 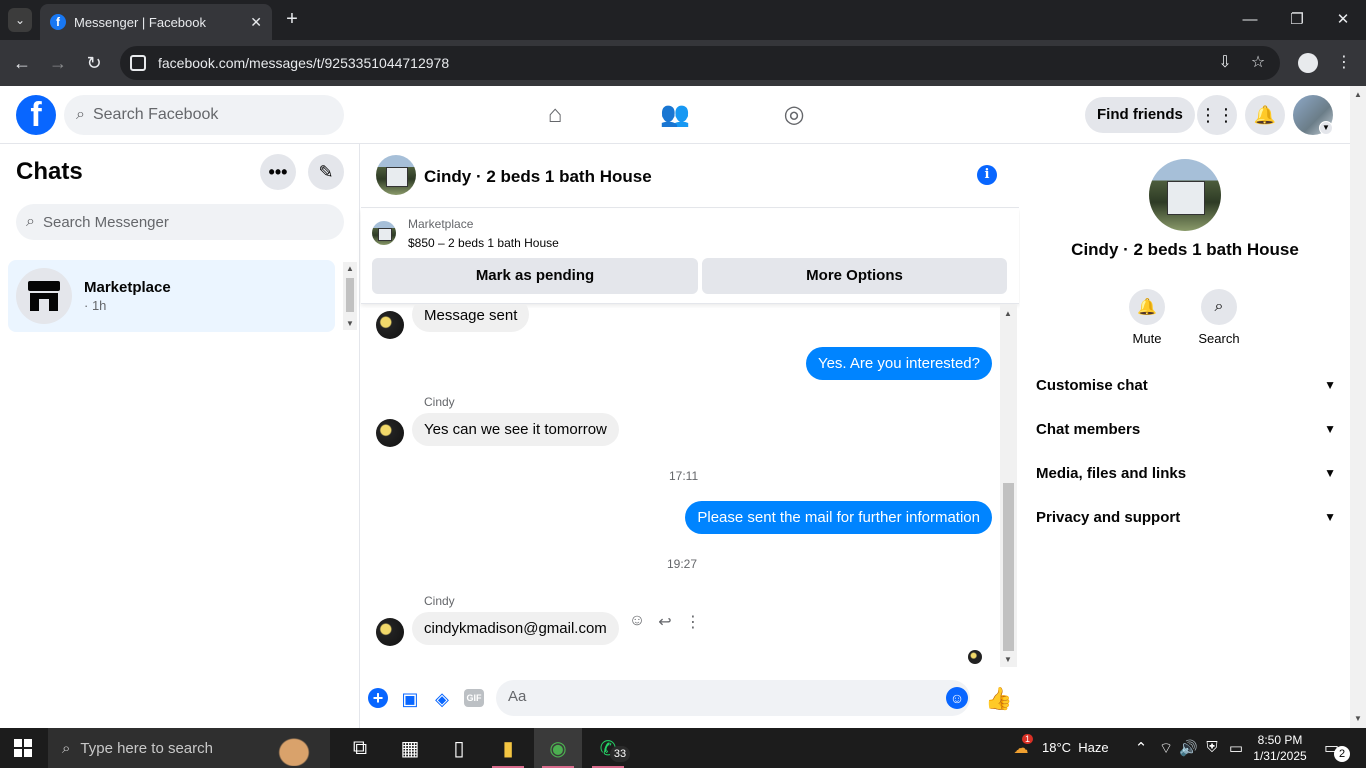 What do you see at coordinates (1258, 62) in the screenshot?
I see `bookmark-star-icon: ☆` at bounding box center [1258, 62].